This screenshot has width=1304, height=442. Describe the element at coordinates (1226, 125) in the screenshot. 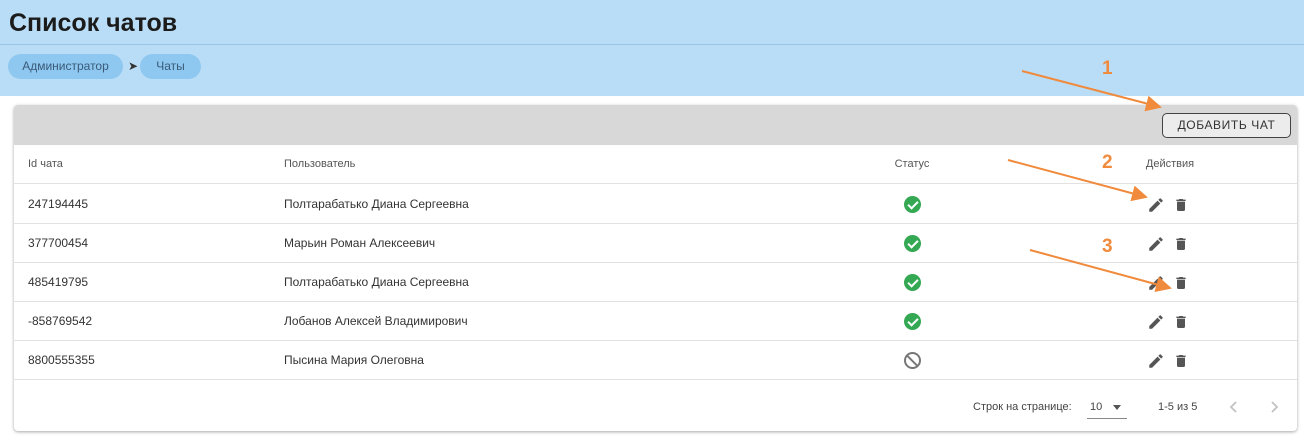

I see `add-chat-button: ДОБАВИТЬ ЧАТ` at that location.